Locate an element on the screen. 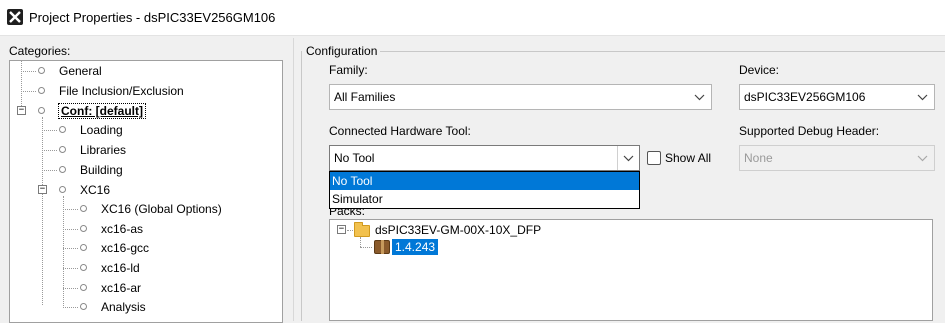  tree-item-label: xc16-ld is located at coordinates (120, 268).